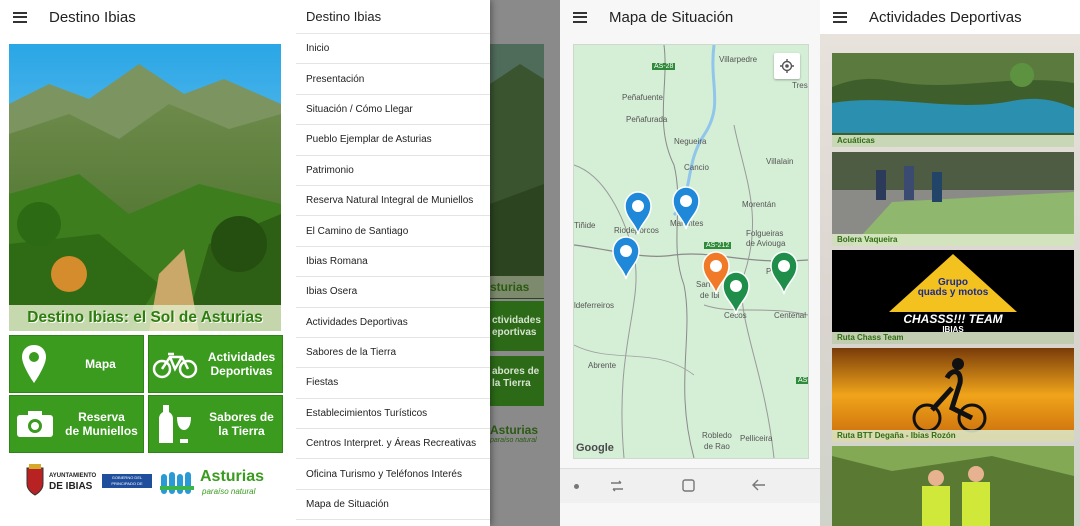 The image size is (1080, 526). I want to click on app-bar: Actividades Deportivas, so click(950, 17).